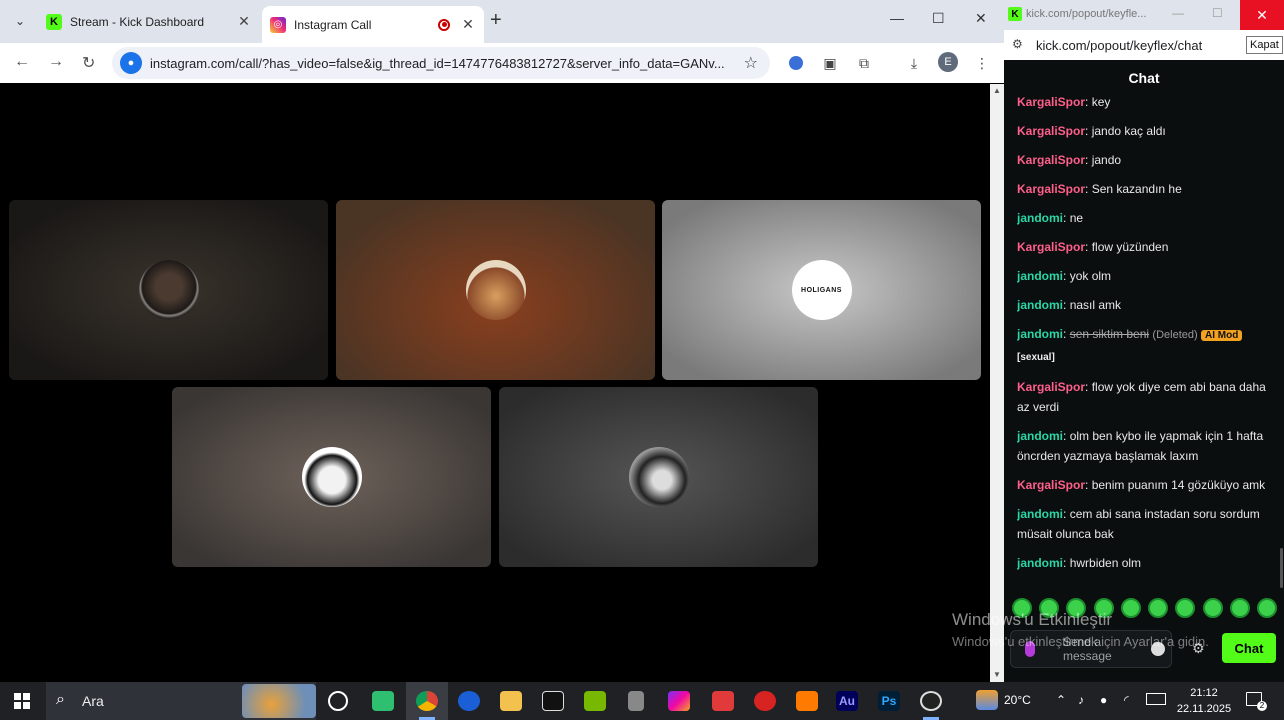 The width and height of the screenshot is (1284, 720). What do you see at coordinates (914, 63) in the screenshot?
I see `download-icon: ⤓` at bounding box center [914, 63].